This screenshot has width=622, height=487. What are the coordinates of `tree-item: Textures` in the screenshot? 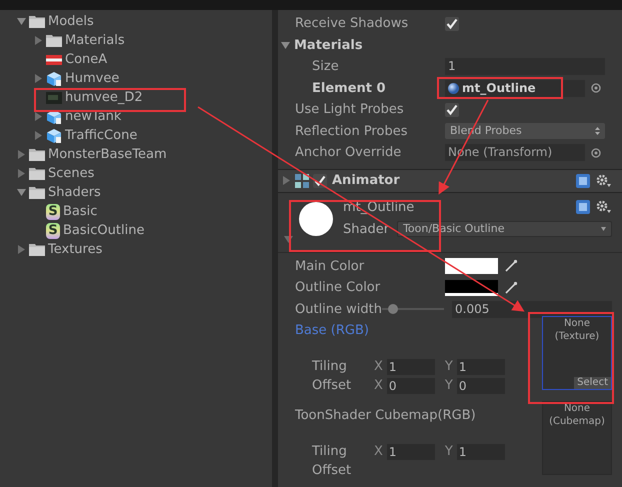 It's located at (75, 250).